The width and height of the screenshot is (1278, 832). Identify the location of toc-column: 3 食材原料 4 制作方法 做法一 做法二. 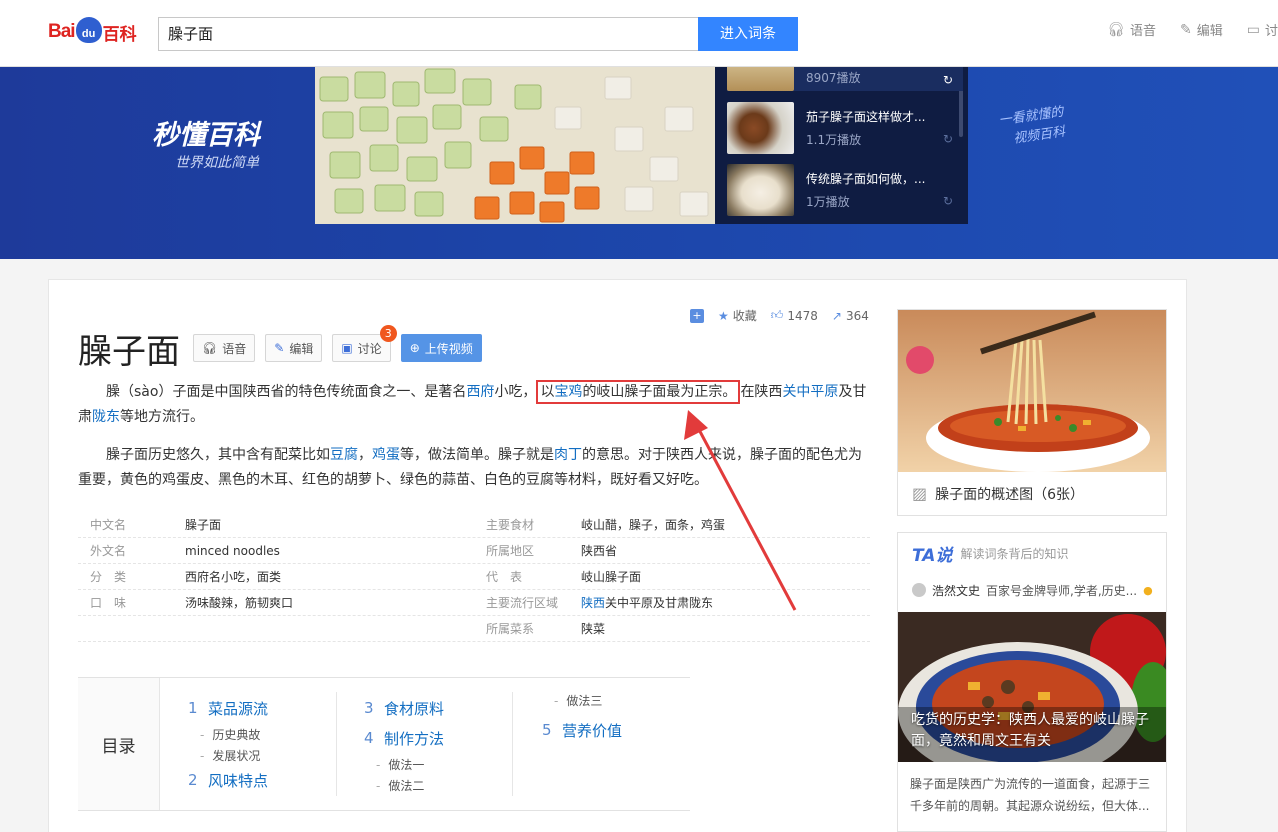
(404, 745).